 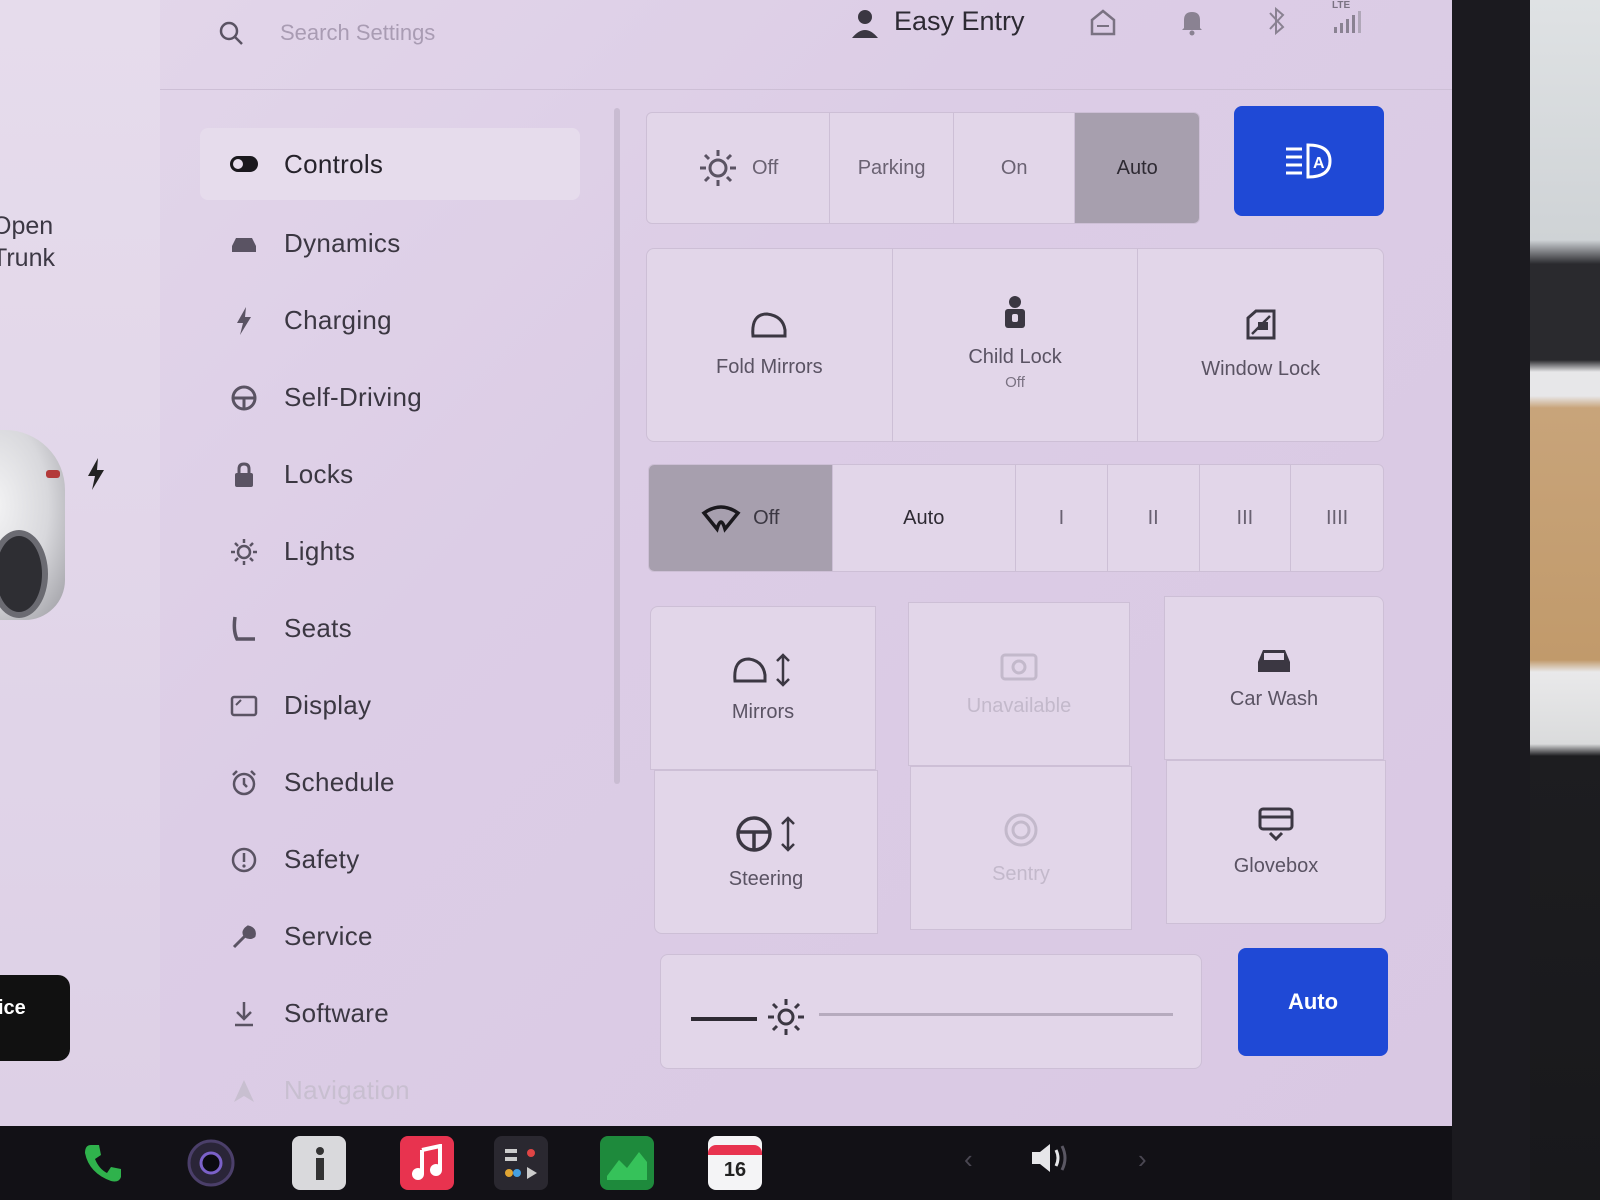 I want to click on sidebar-item-lights: Lights, so click(x=390, y=551).